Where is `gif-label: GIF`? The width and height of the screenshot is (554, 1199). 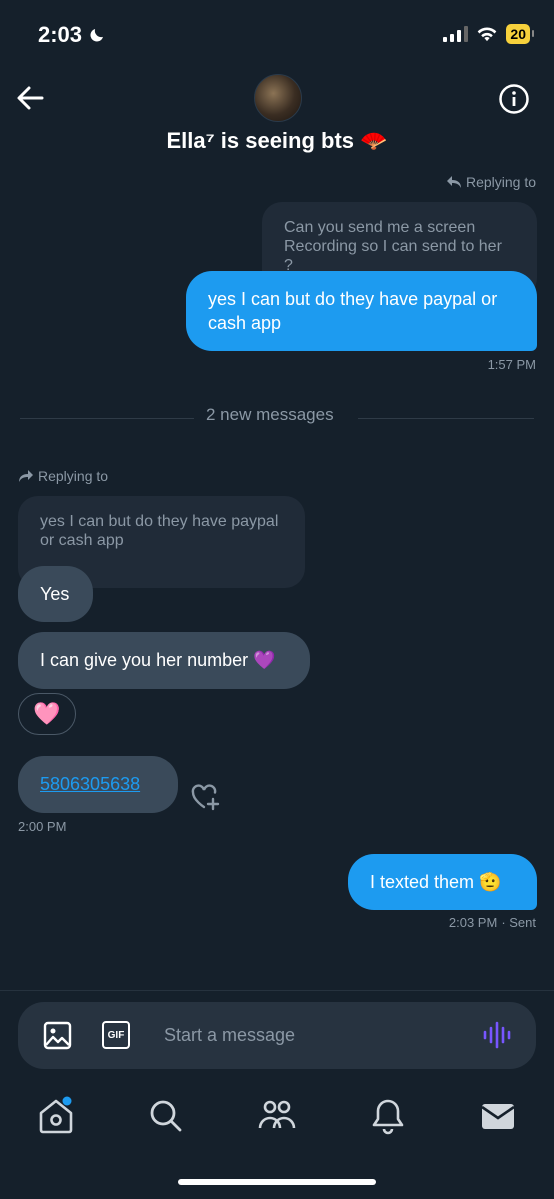
gif-label: GIF is located at coordinates (116, 1035).